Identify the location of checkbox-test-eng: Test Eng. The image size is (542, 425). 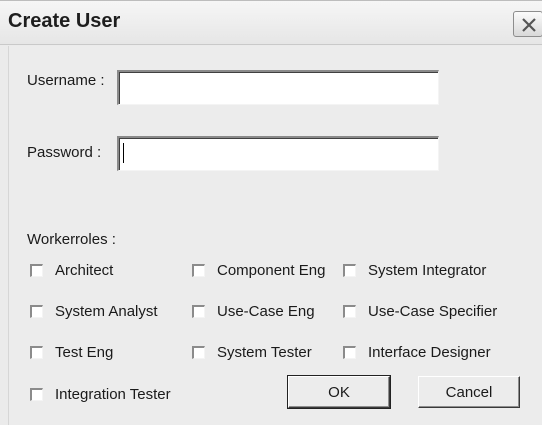
(71, 352).